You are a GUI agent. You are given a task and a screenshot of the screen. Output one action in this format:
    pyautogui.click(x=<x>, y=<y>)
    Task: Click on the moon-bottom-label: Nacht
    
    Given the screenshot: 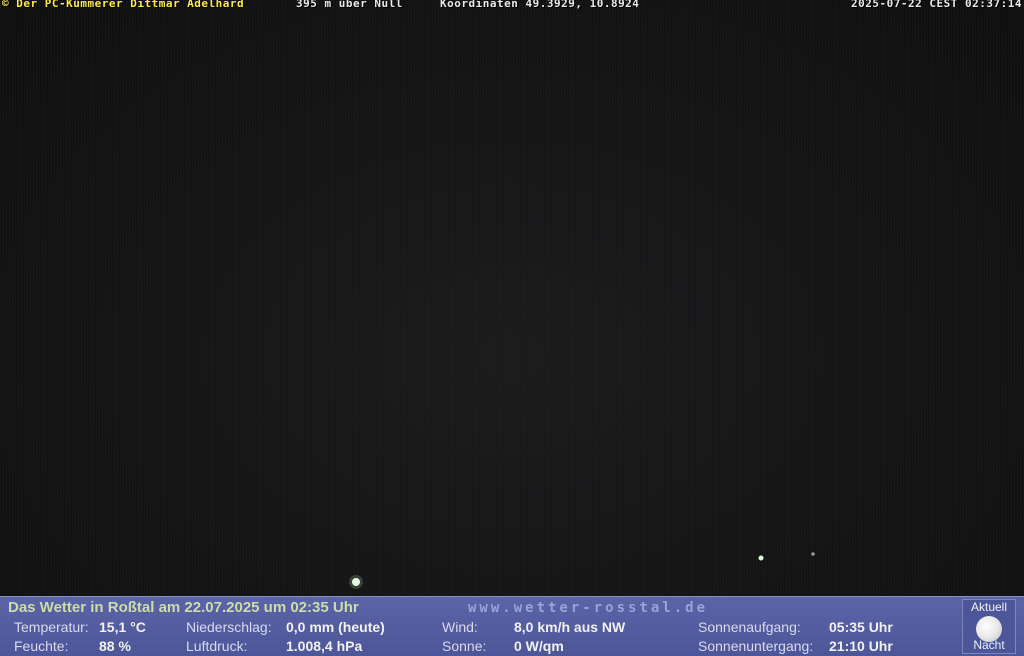 What is the action you would take?
    pyautogui.click(x=989, y=645)
    